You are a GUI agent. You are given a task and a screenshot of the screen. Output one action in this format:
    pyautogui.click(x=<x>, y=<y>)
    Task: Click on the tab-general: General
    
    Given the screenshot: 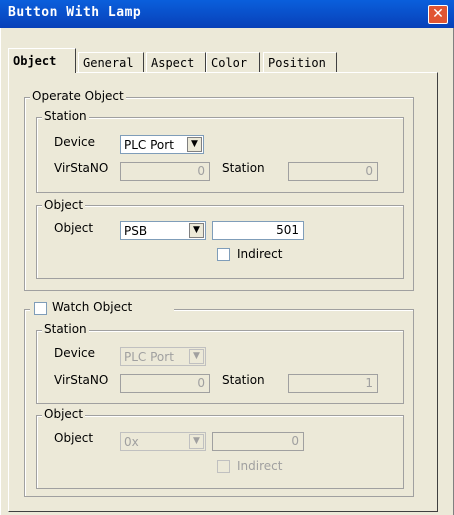 What is the action you would take?
    pyautogui.click(x=111, y=62)
    